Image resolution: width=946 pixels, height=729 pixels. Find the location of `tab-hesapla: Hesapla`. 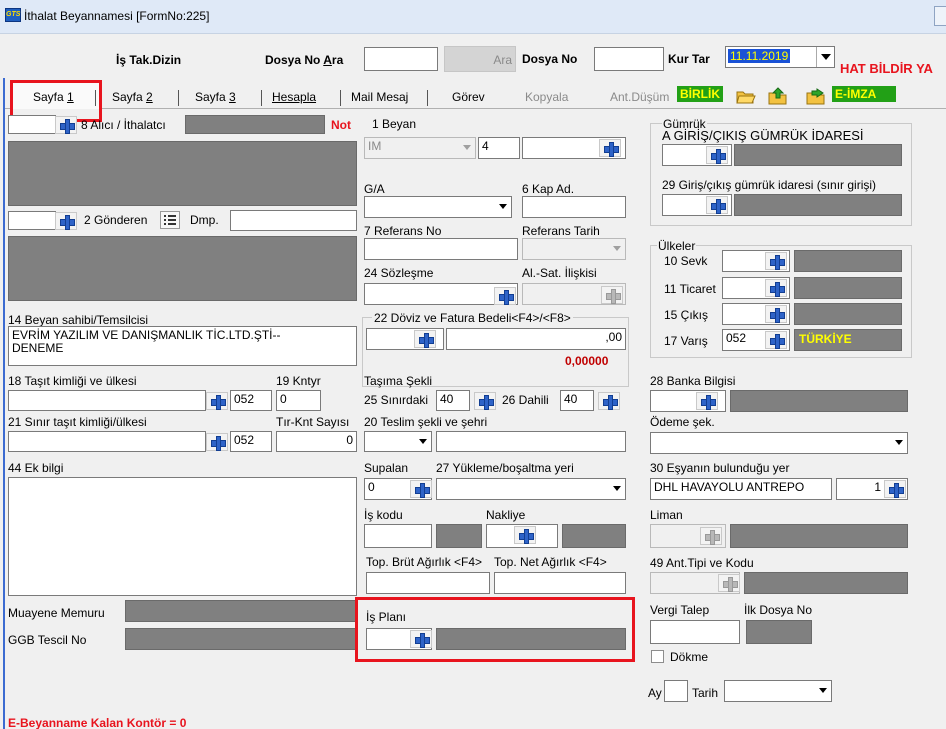

tab-hesapla: Hesapla is located at coordinates (294, 97).